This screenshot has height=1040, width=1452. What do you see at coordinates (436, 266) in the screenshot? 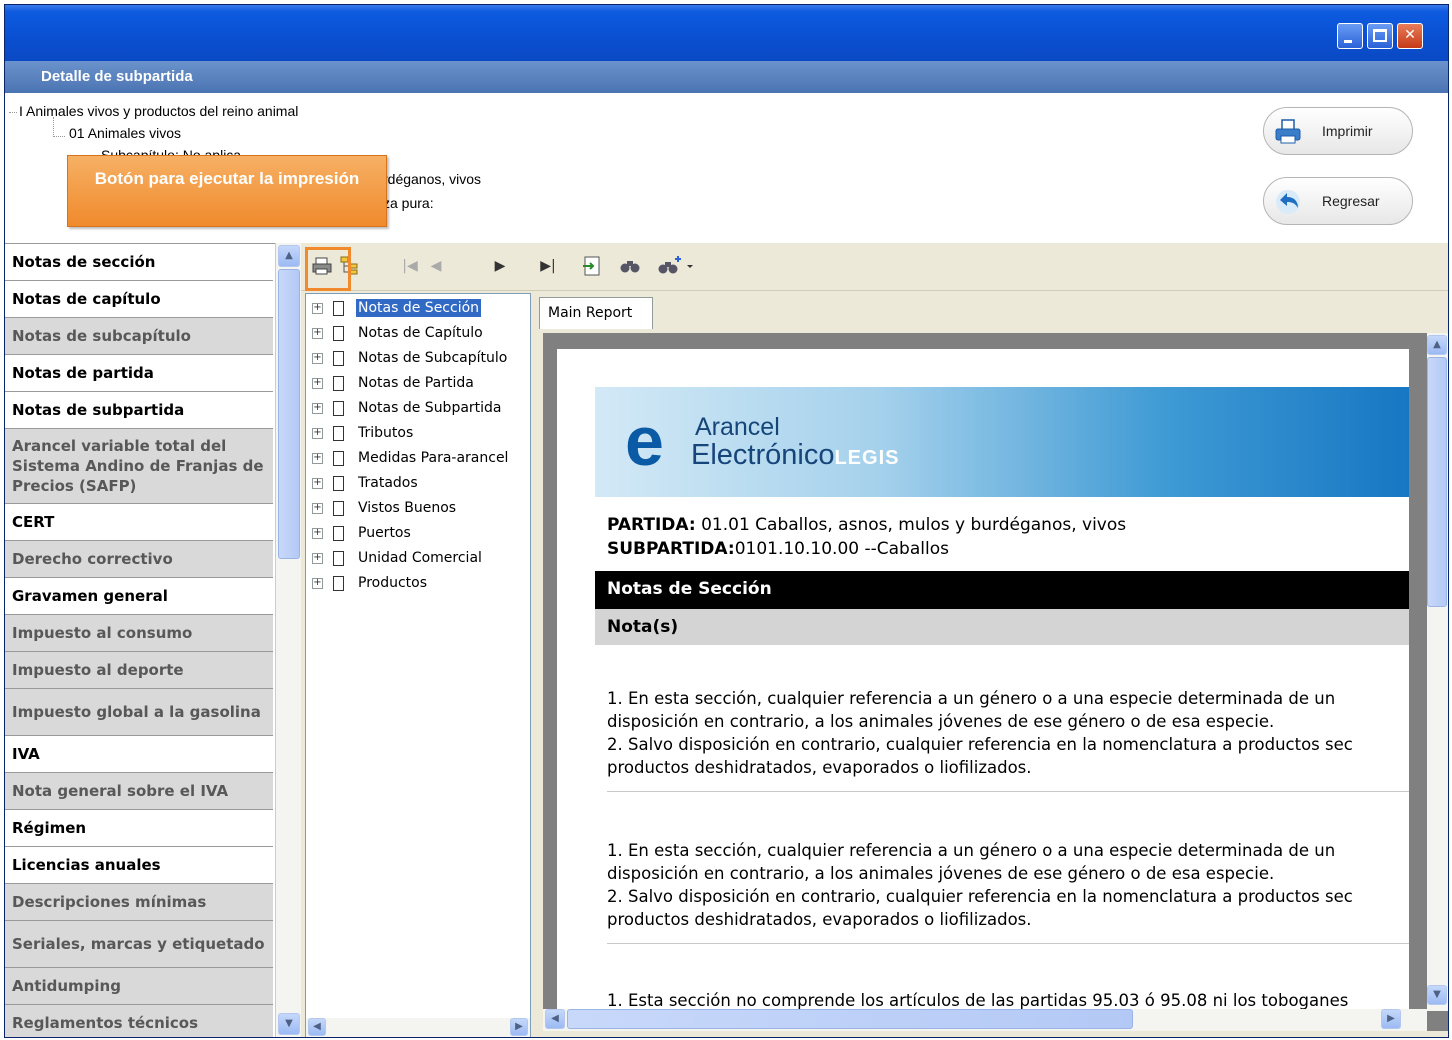
I see `previous-page-icon: ◀` at bounding box center [436, 266].